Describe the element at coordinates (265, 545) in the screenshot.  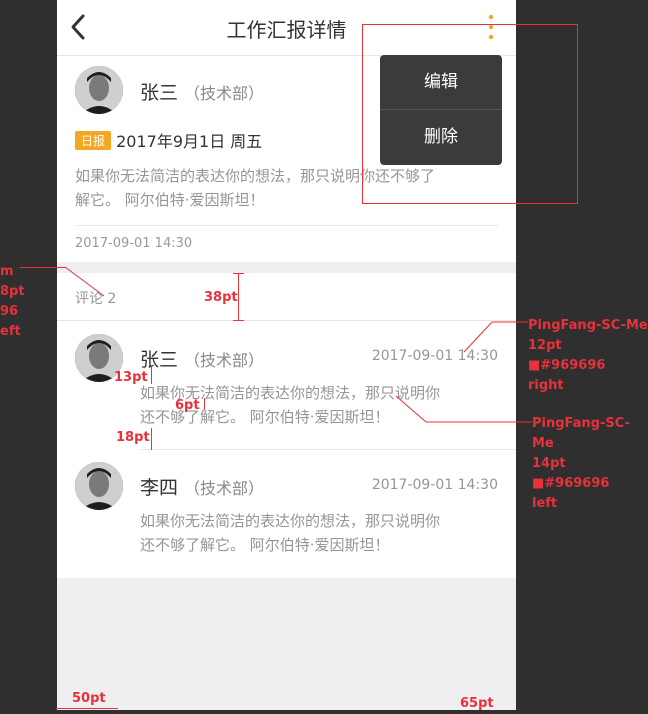
I see `comment-body-line: 还不够了解它。 阿尔伯特·爱因斯坦！` at that location.